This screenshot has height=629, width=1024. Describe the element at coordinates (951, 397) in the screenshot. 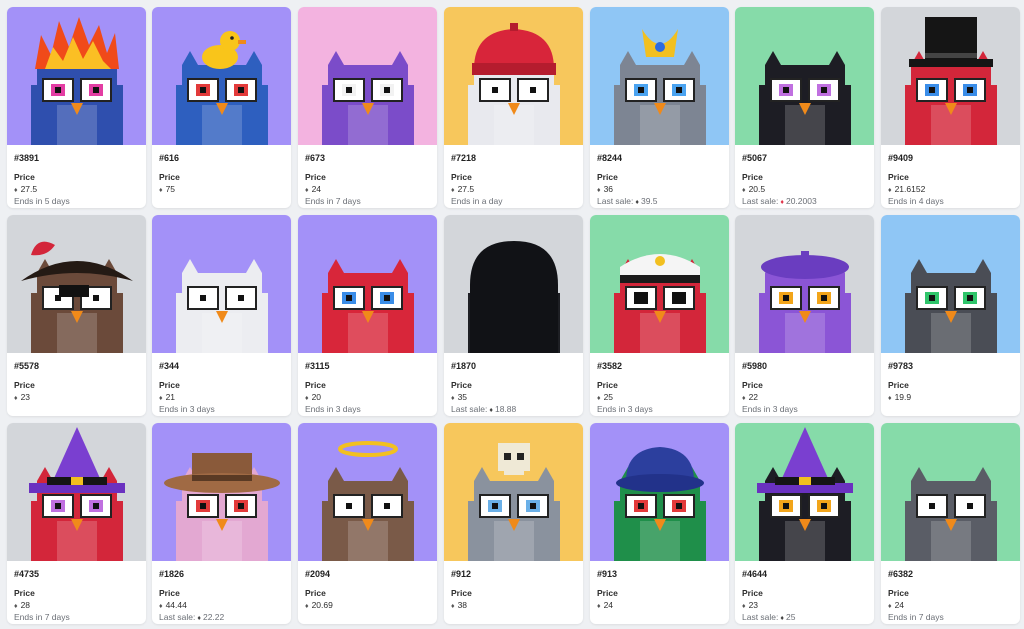

I see `price-row: ♦ 19.9` at that location.